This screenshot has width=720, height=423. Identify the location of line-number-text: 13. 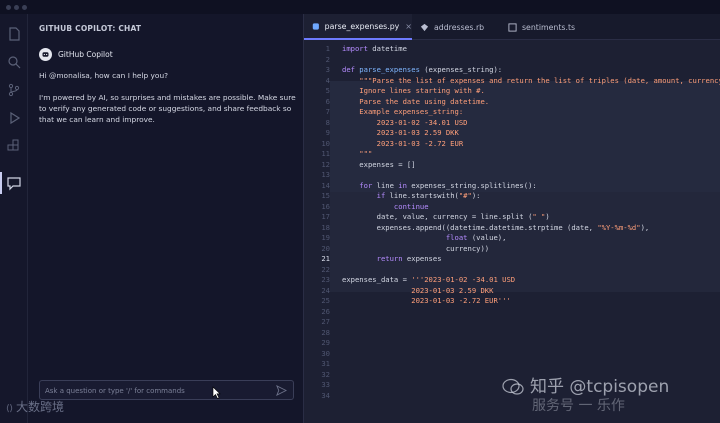
(325, 174).